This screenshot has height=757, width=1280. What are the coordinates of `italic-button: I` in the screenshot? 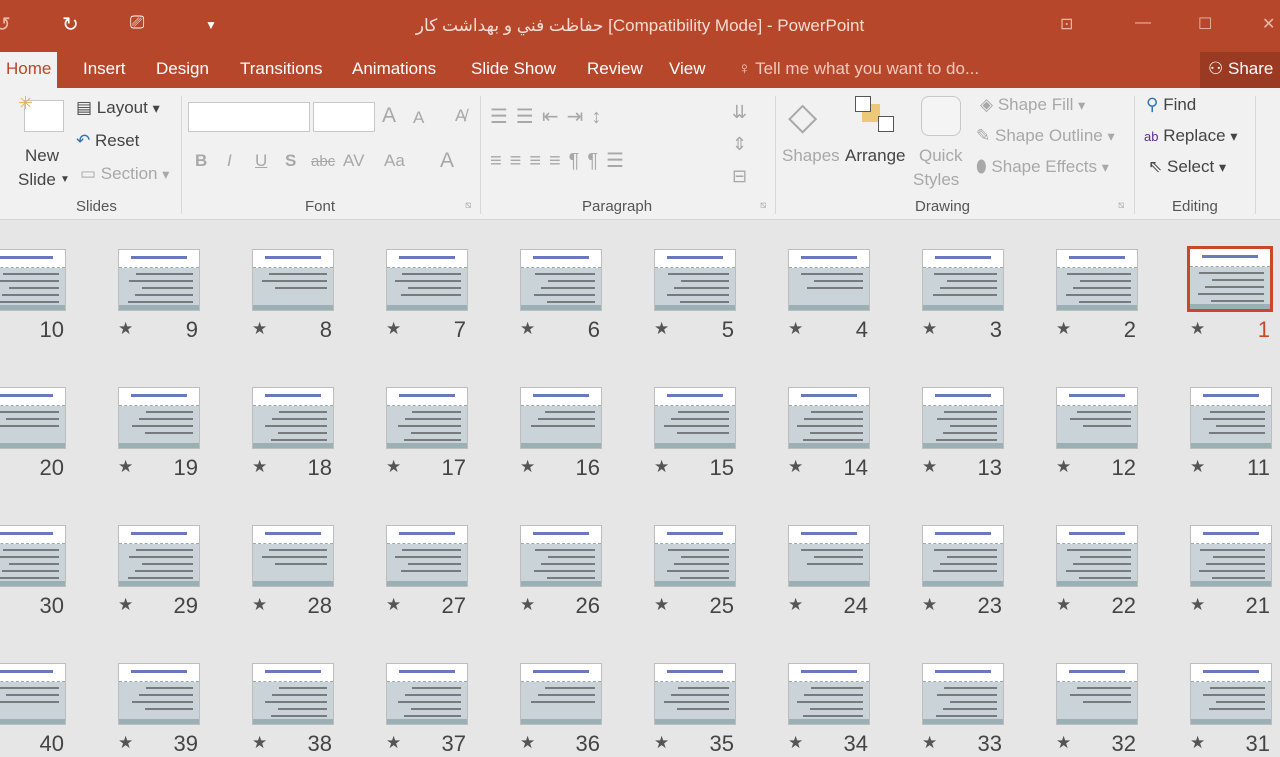 It's located at (229, 161).